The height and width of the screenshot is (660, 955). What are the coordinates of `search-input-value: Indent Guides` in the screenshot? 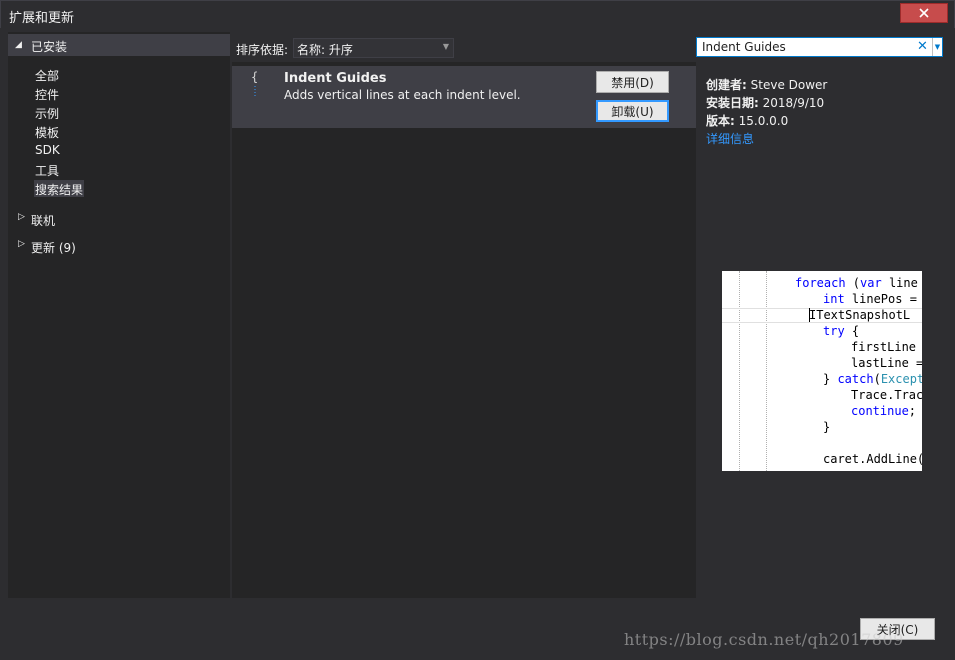 It's located at (744, 47).